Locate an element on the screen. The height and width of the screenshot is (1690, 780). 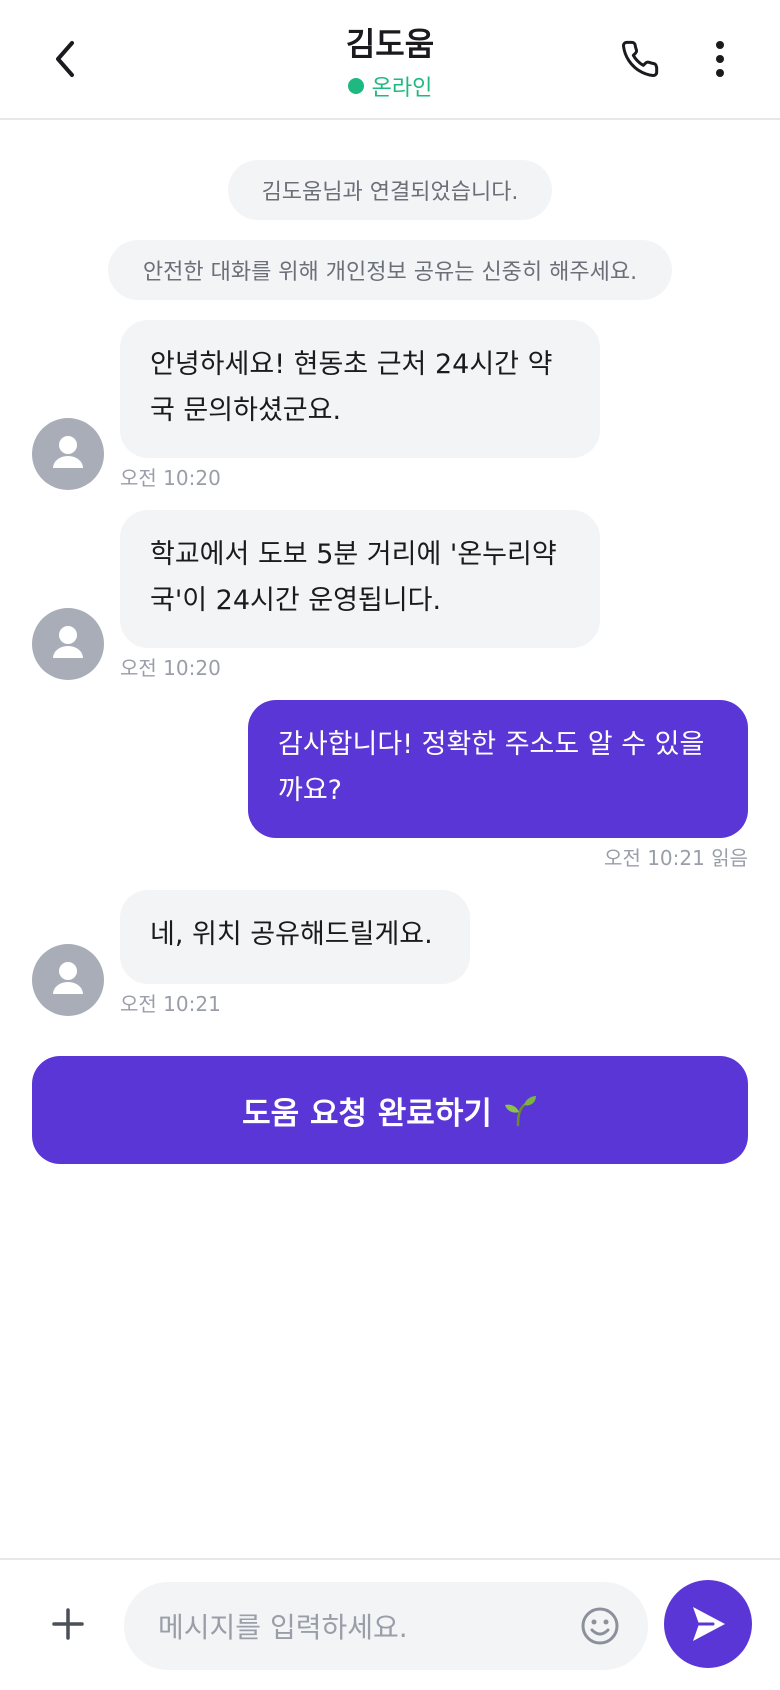
more-options-button is located at coordinates (720, 59).